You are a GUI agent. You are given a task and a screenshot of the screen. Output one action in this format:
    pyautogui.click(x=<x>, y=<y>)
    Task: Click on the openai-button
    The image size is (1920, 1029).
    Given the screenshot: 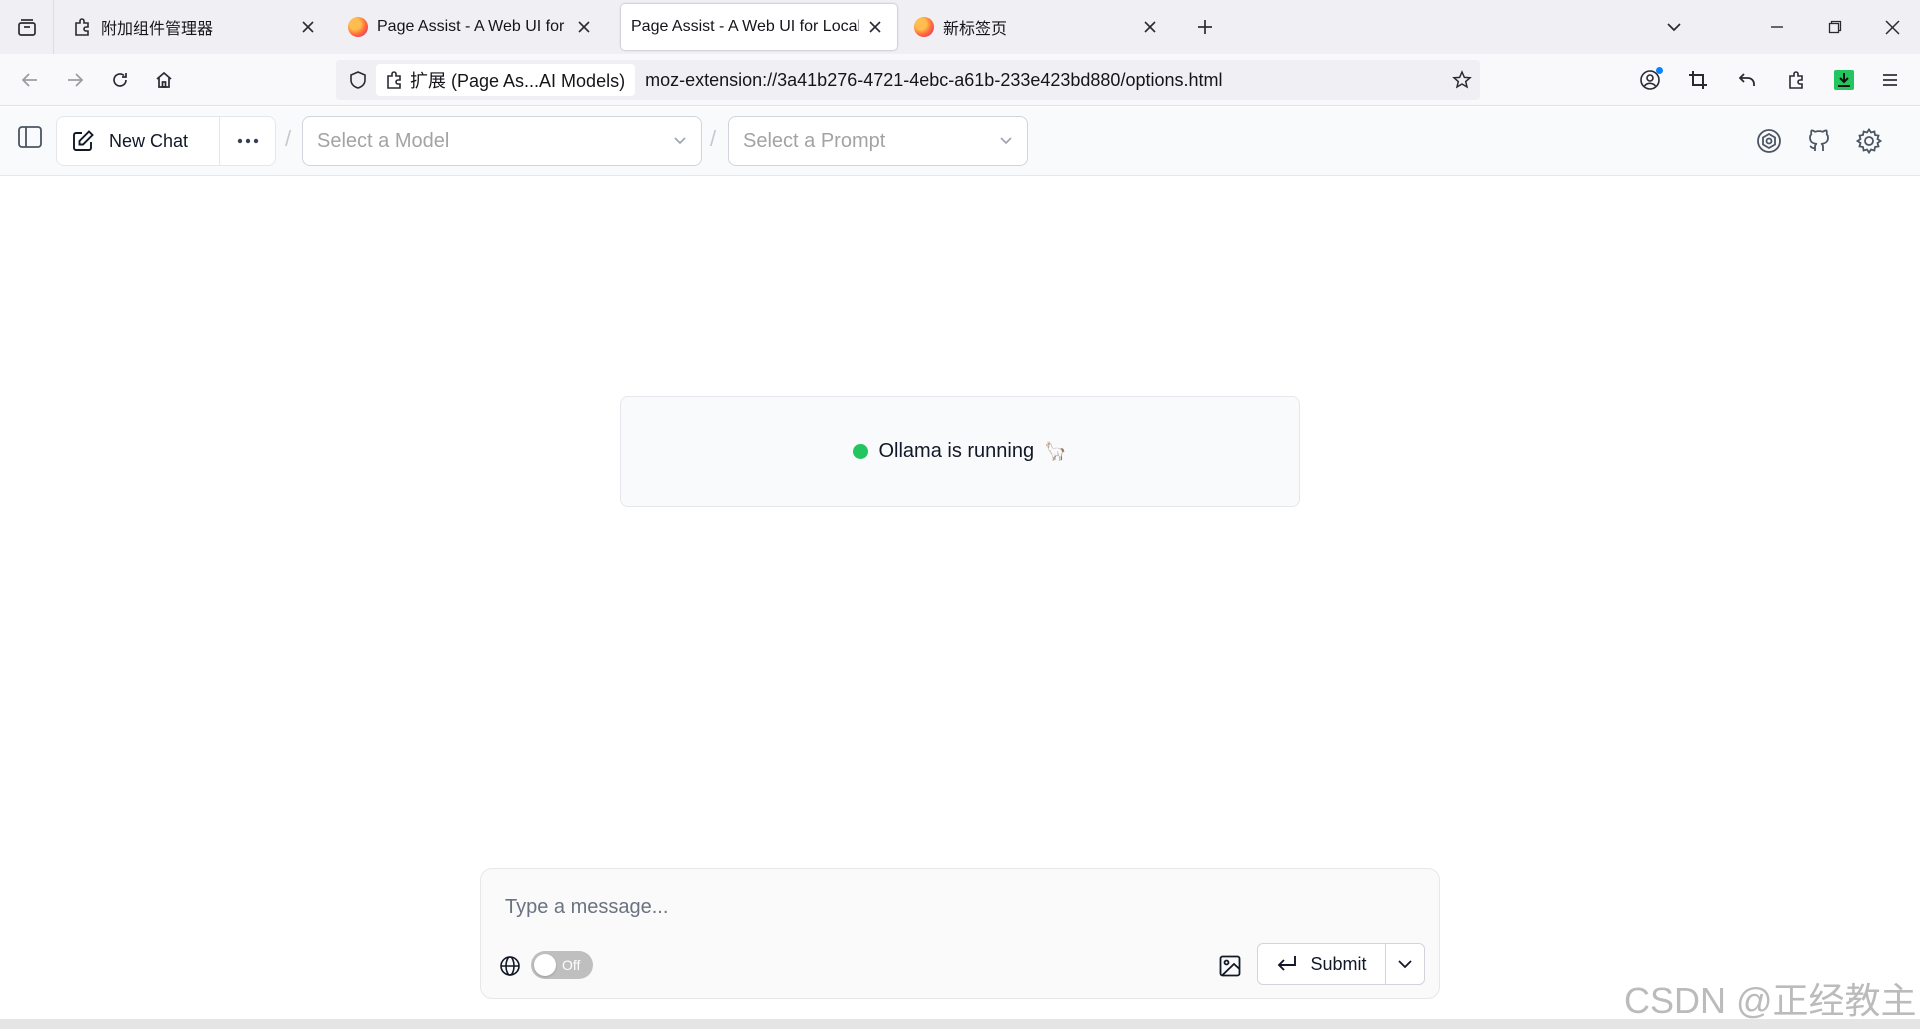 What is the action you would take?
    pyautogui.click(x=1769, y=141)
    